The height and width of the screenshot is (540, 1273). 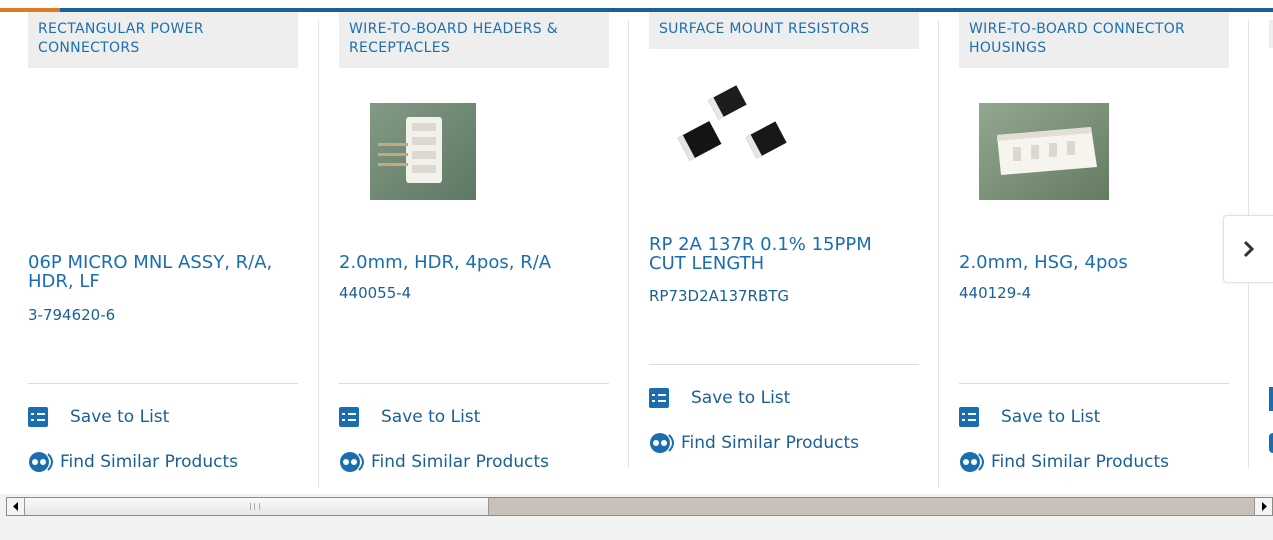 I want to click on product-part-number: 3-794620-6, so click(x=71, y=315).